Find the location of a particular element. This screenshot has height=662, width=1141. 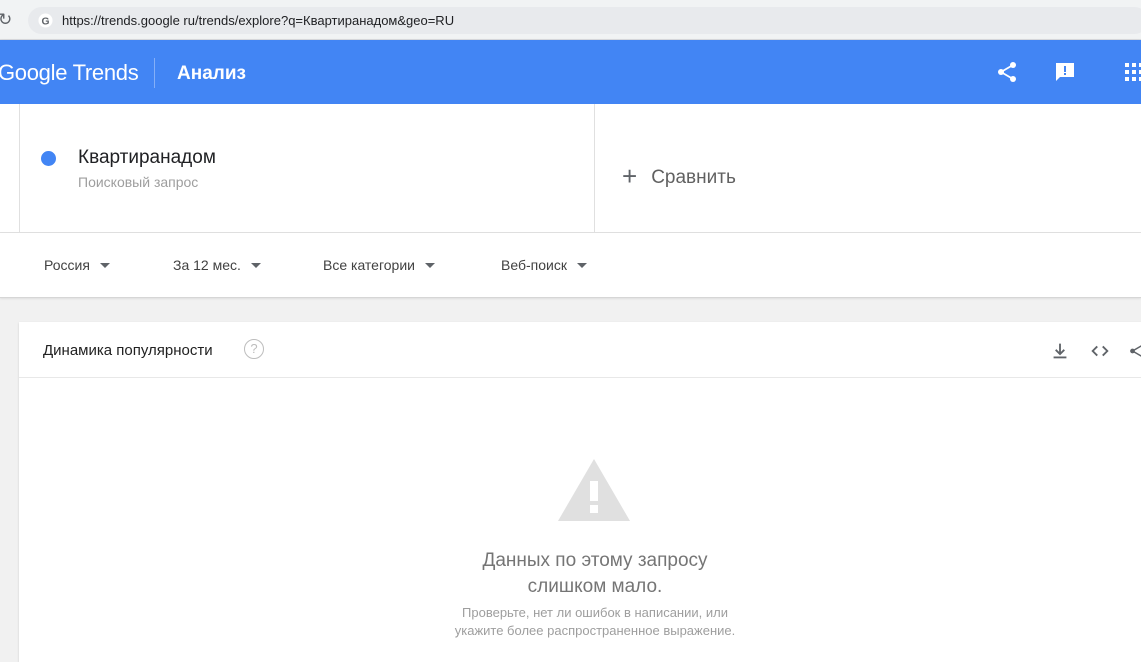

embed-code-icon is located at coordinates (1100, 351).